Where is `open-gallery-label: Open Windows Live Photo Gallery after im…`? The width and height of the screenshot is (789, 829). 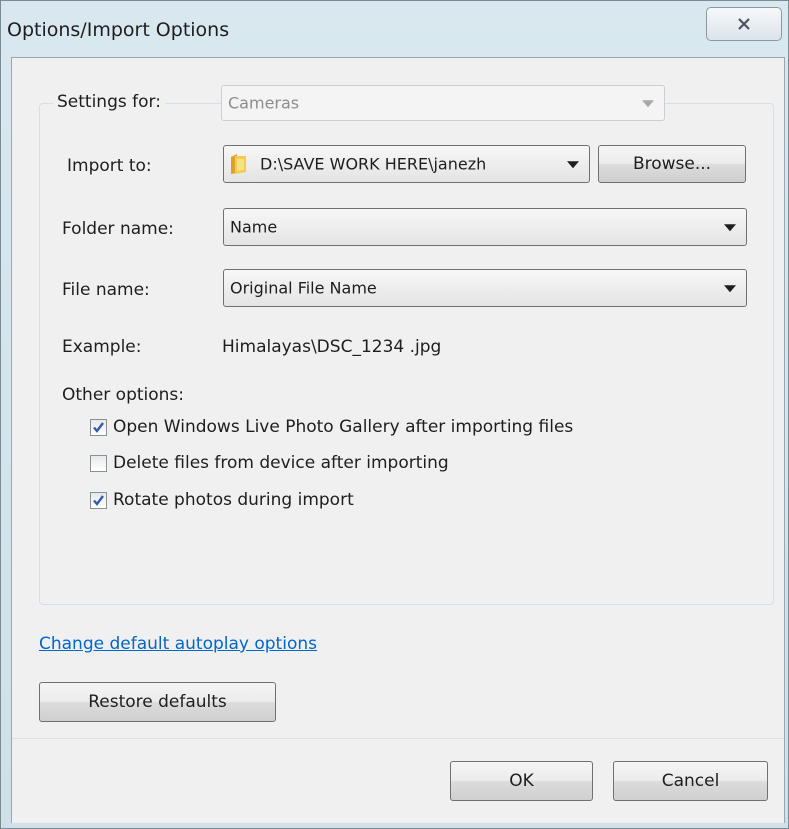 open-gallery-label: Open Windows Live Photo Gallery after im… is located at coordinates (343, 427).